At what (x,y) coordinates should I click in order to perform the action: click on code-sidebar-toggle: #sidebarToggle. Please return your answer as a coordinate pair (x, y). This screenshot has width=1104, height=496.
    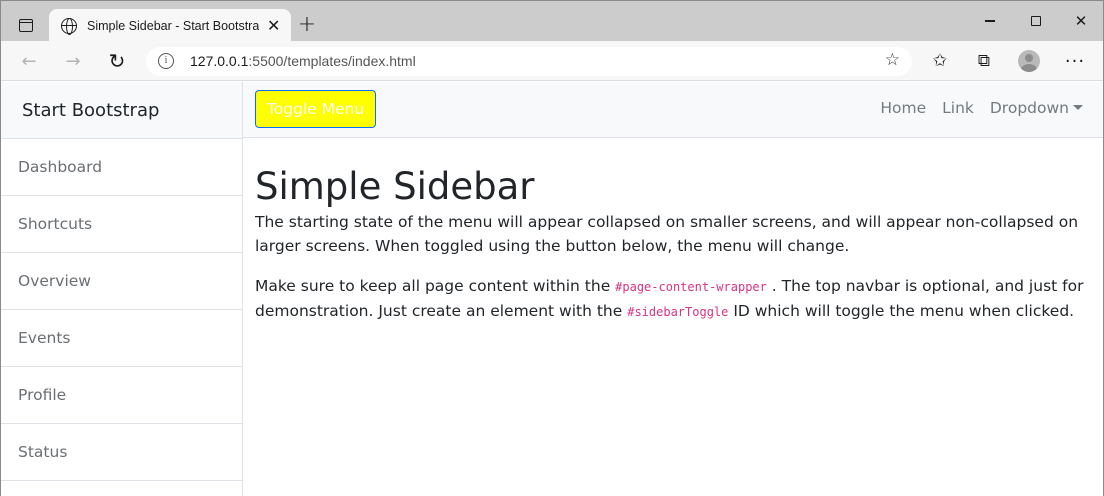
    Looking at the image, I should click on (678, 312).